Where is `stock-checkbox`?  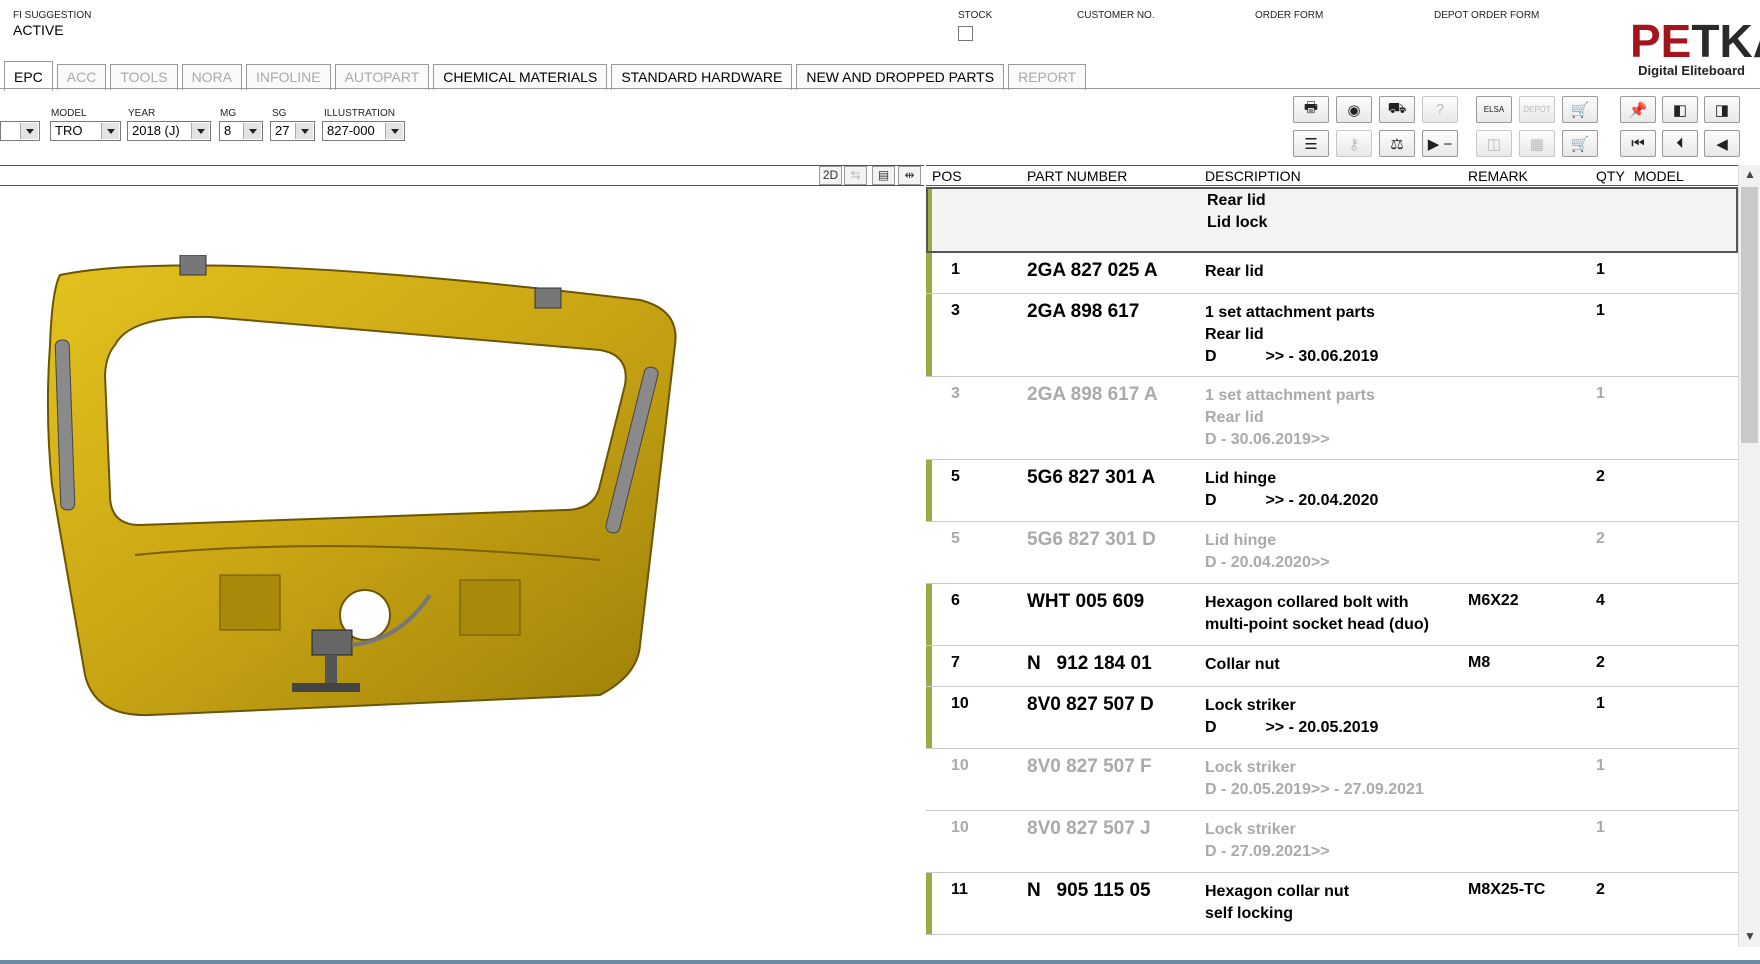 stock-checkbox is located at coordinates (965, 33).